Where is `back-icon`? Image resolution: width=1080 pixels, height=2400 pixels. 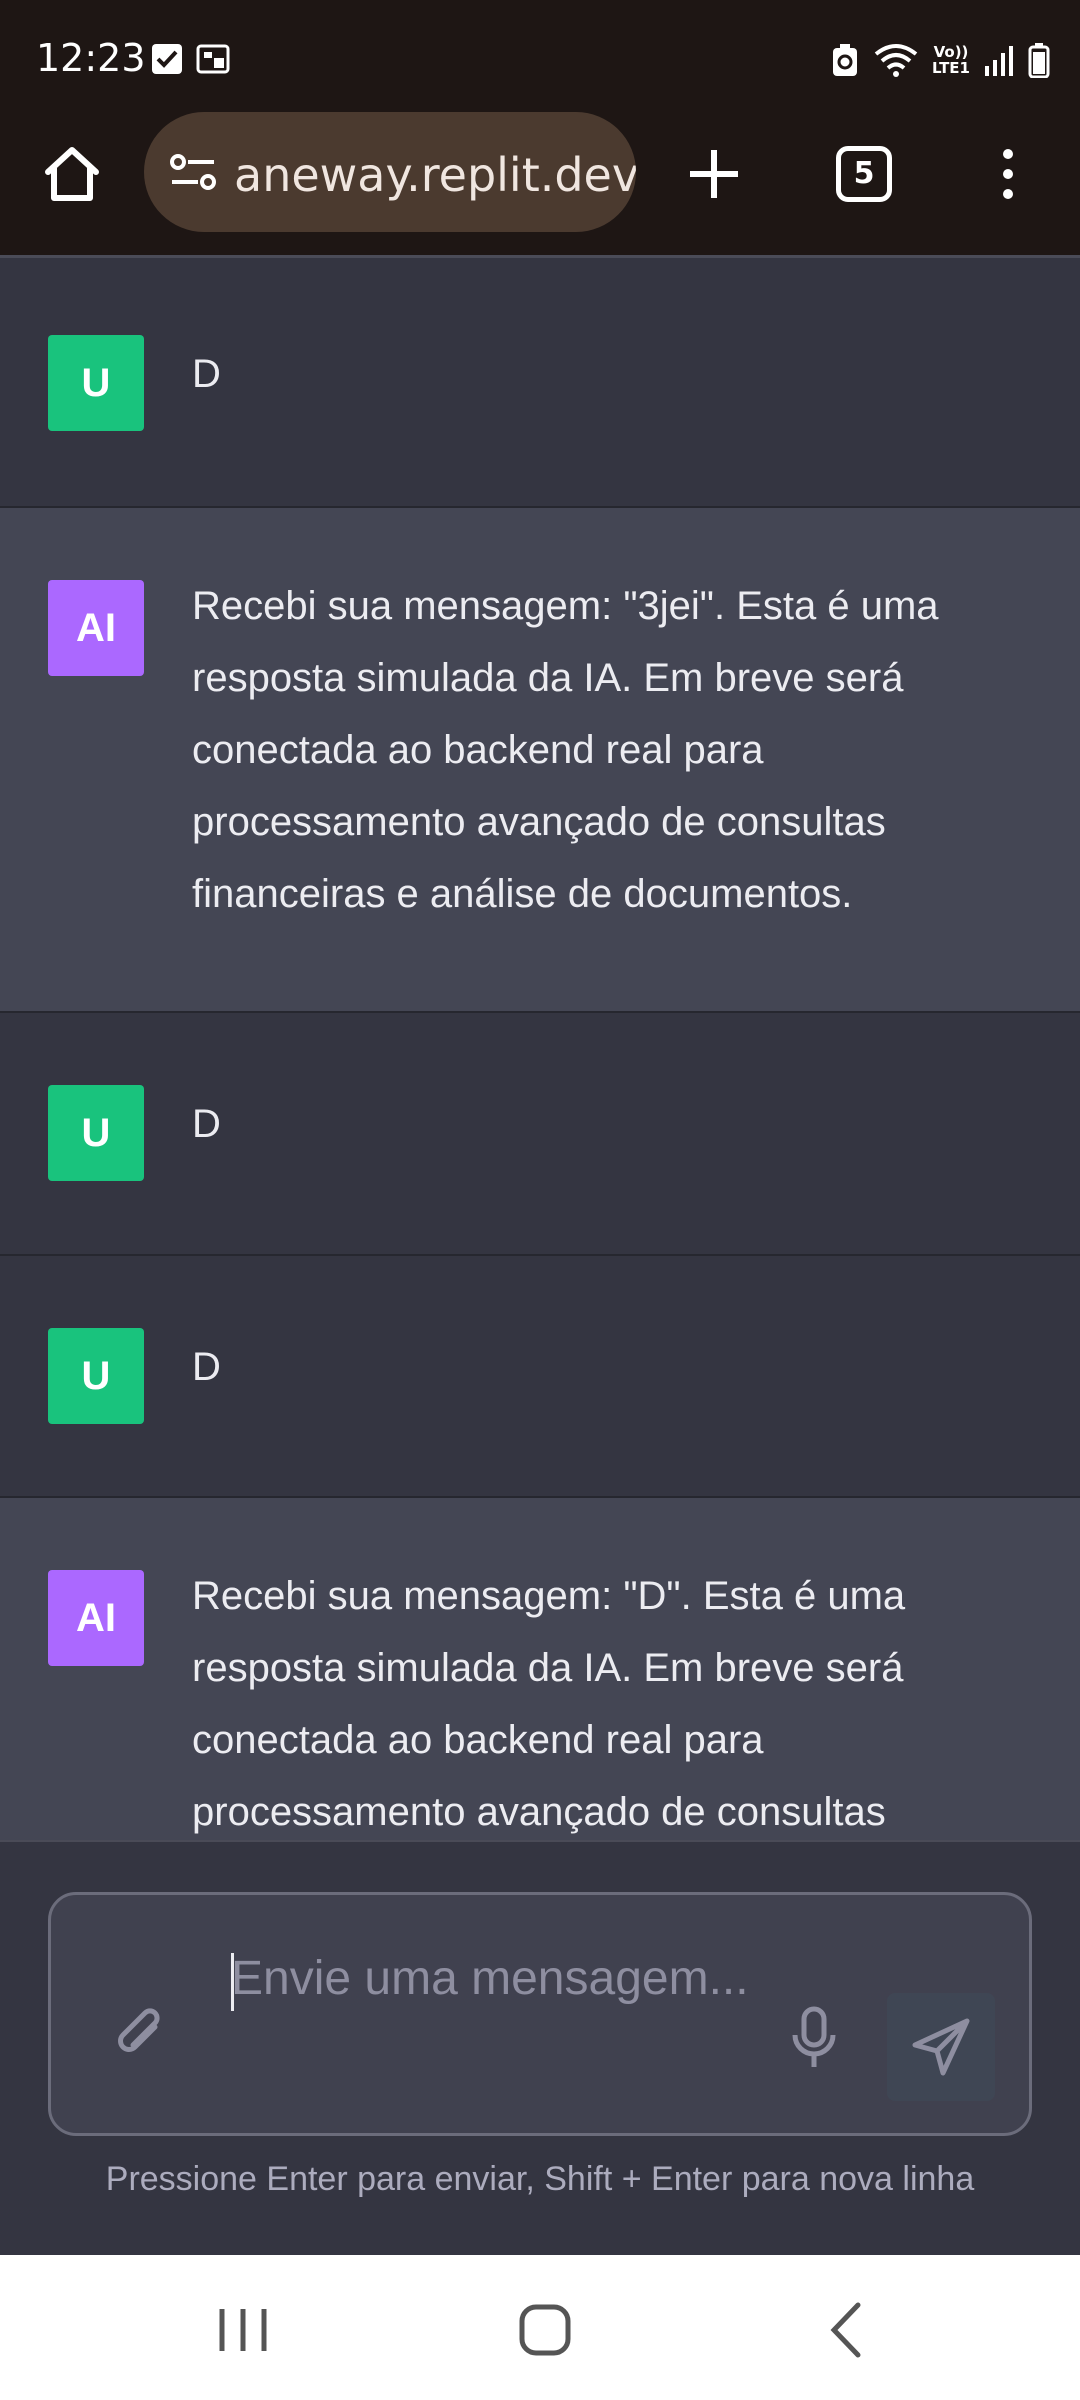 back-icon is located at coordinates (847, 2330).